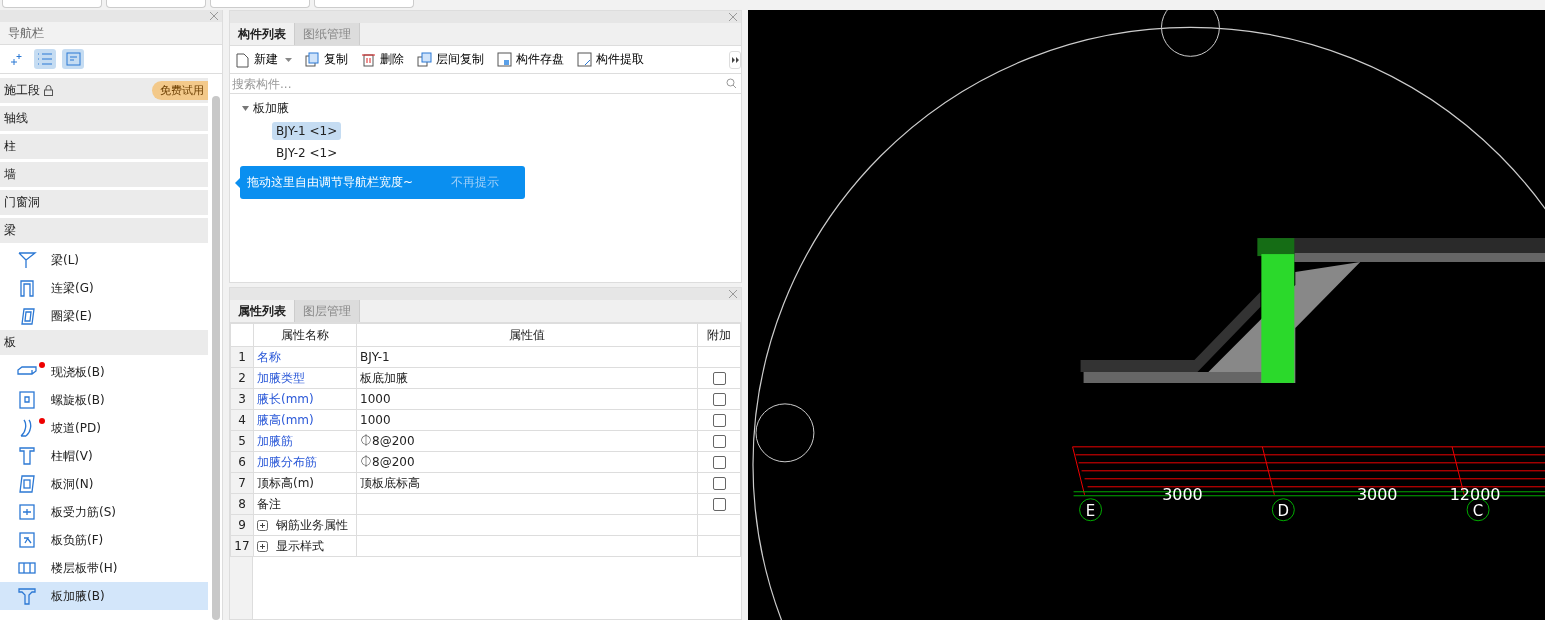  I want to click on toolbar-button: 层间复制, so click(450, 59).